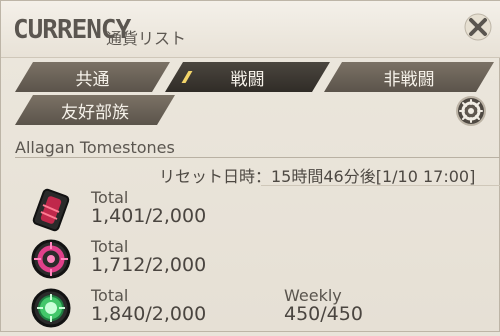  Describe the element at coordinates (149, 314) in the screenshot. I see `total-value: 1,840/2,000` at that location.